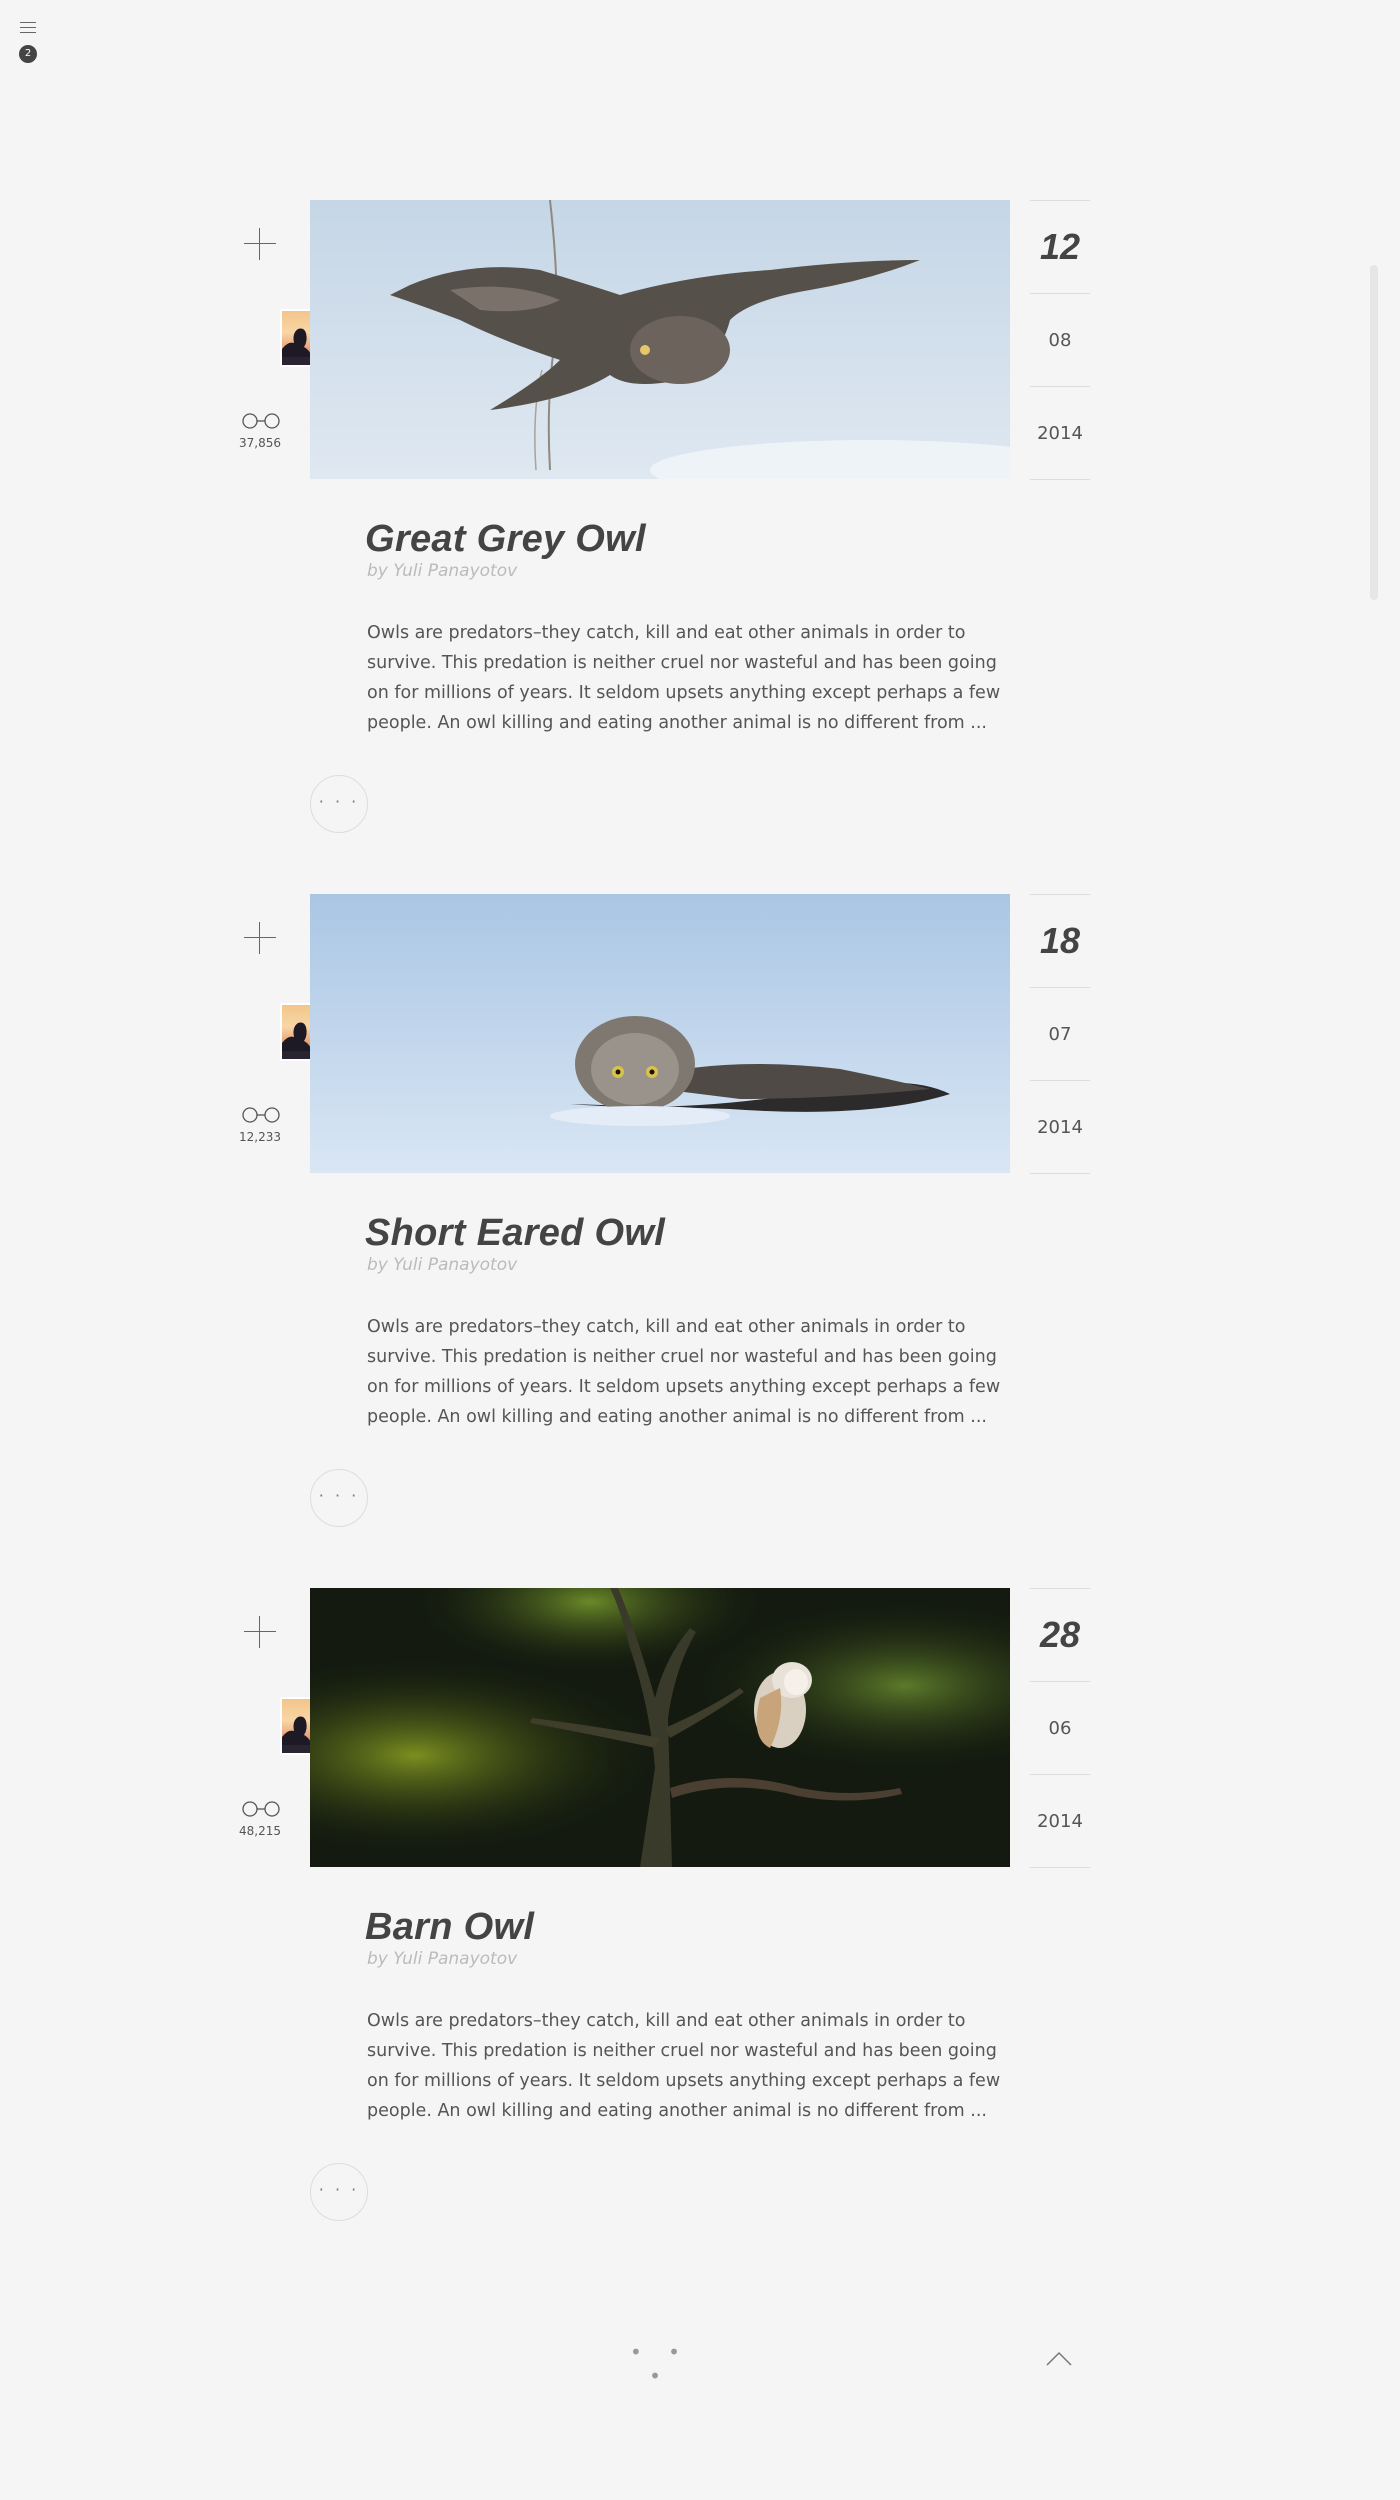 Image resolution: width=1400 pixels, height=2500 pixels. I want to click on date-day: 28, so click(1060, 1634).